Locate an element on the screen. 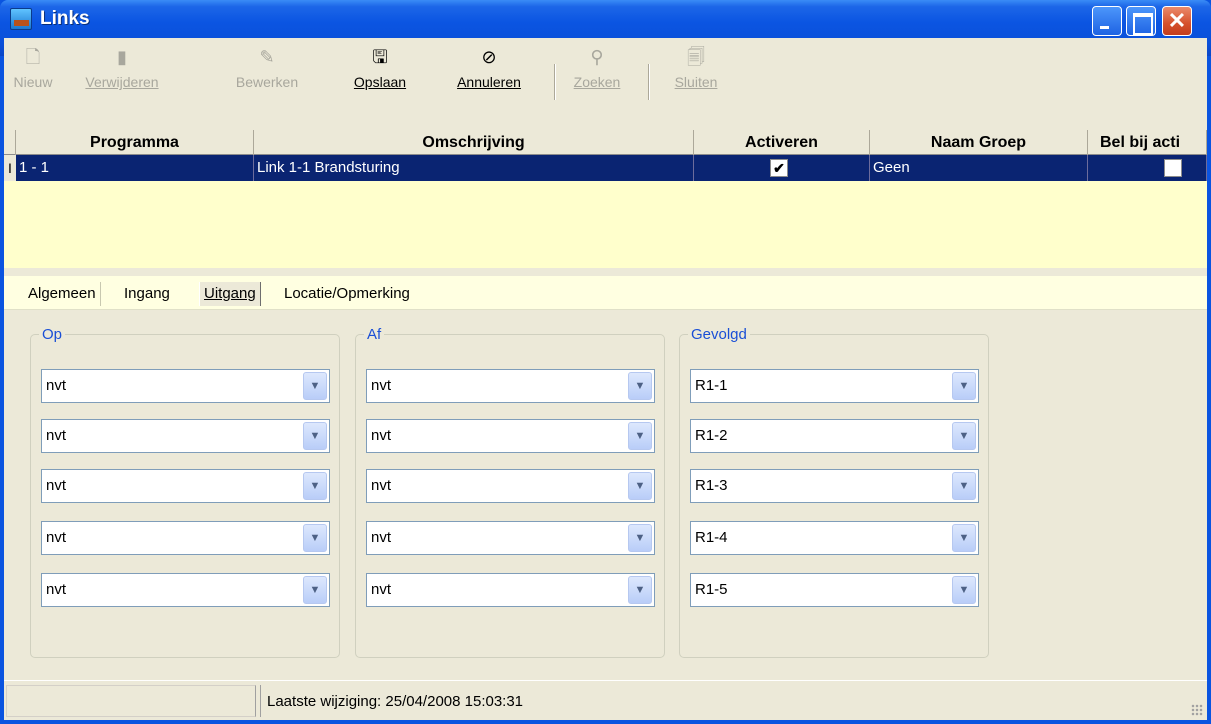  app-icon is located at coordinates (21, 19).